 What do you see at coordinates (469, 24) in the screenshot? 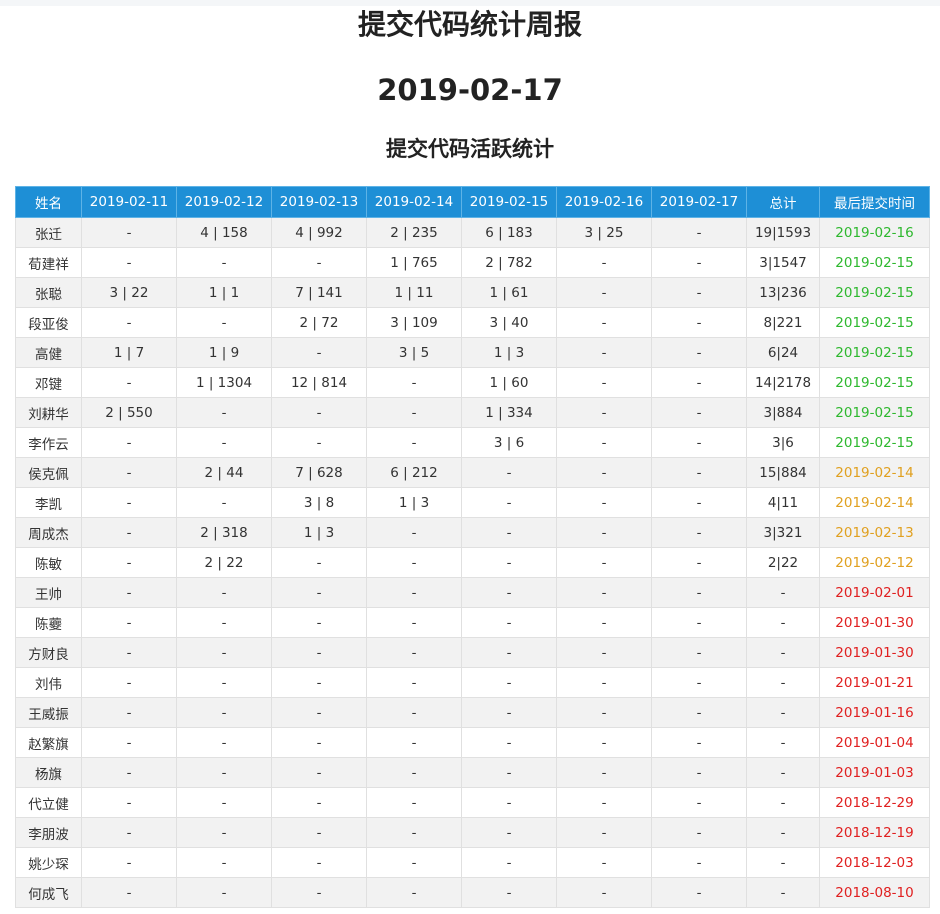
I see `report-title: 提交代码统计周报` at bounding box center [469, 24].